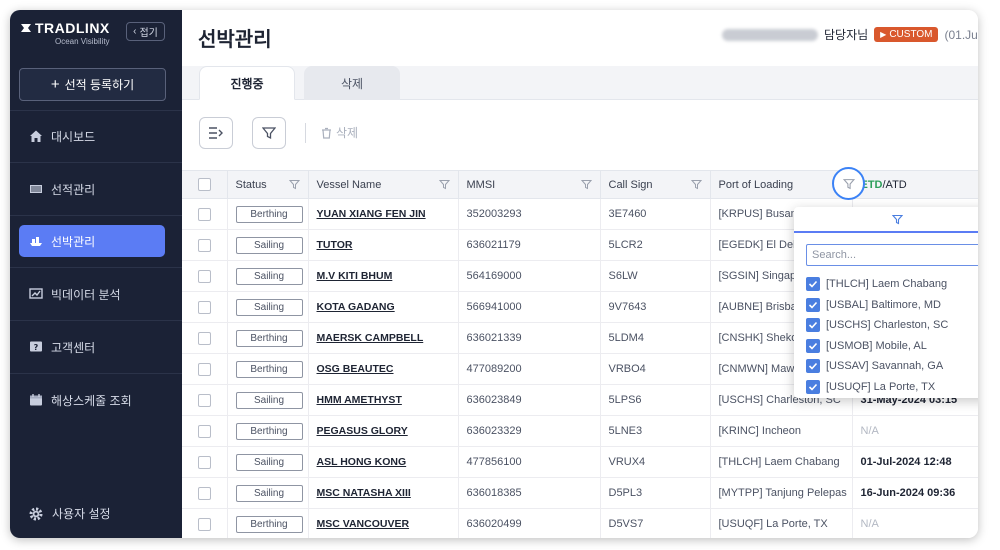  I want to click on help-icon: ?, so click(36, 346).